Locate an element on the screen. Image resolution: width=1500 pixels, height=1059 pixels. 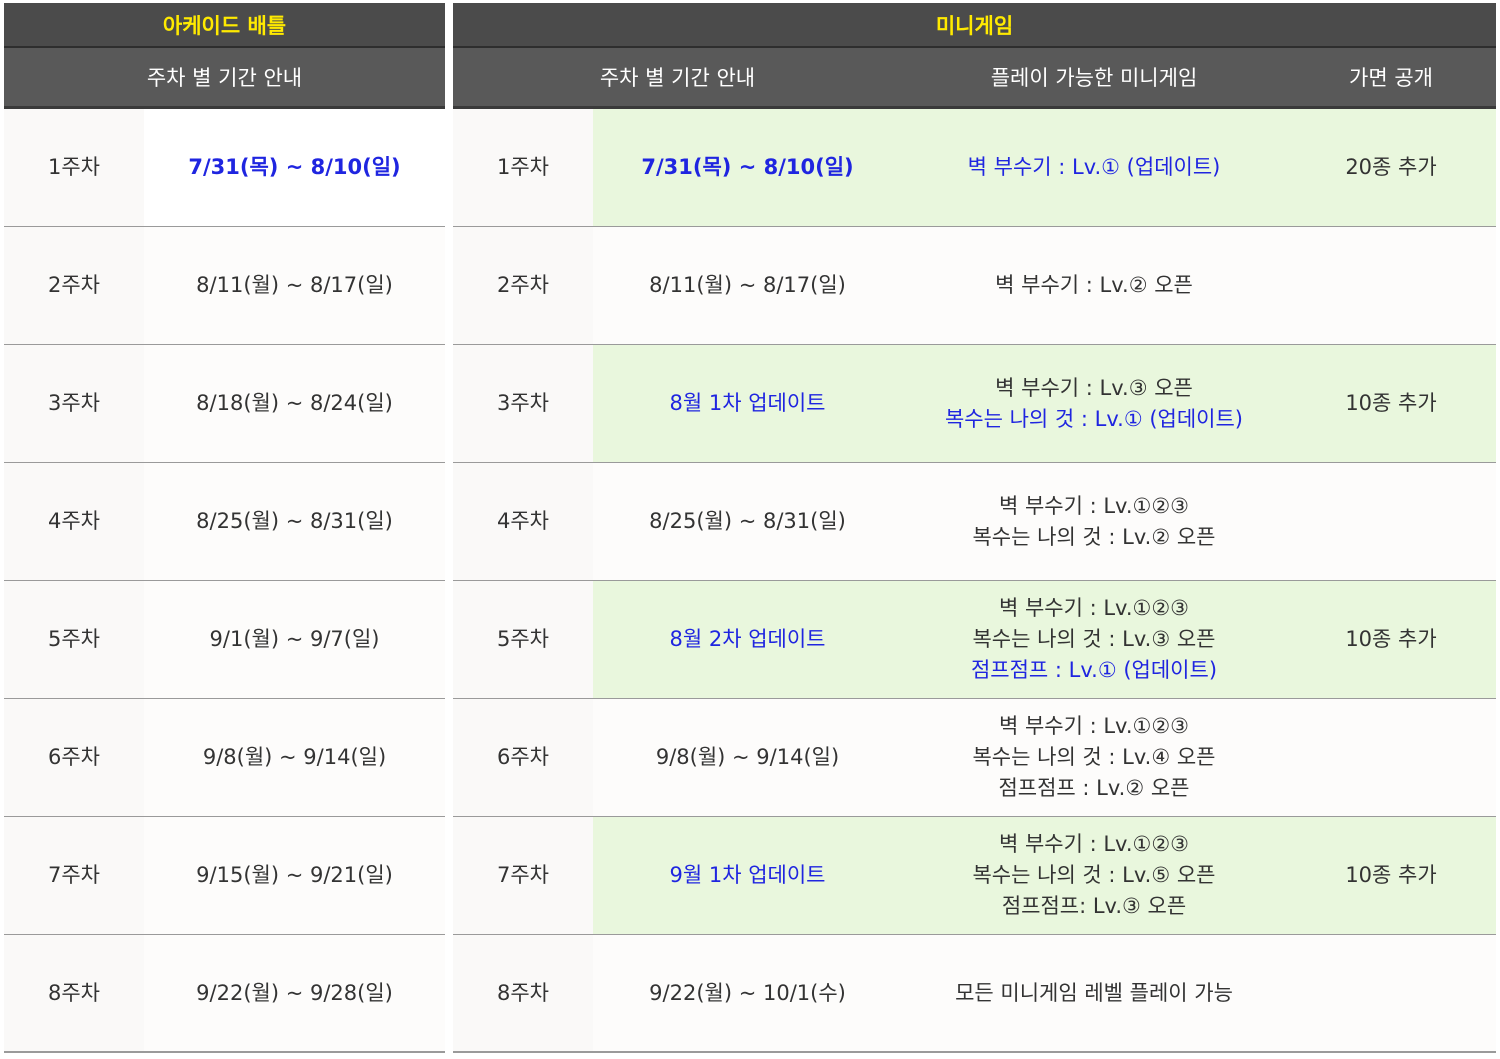
table-row: 2주차 8/11(월) ~ 8/17(일) 벽 부수기 : Lv.② 오픈 is located at coordinates (974, 286).